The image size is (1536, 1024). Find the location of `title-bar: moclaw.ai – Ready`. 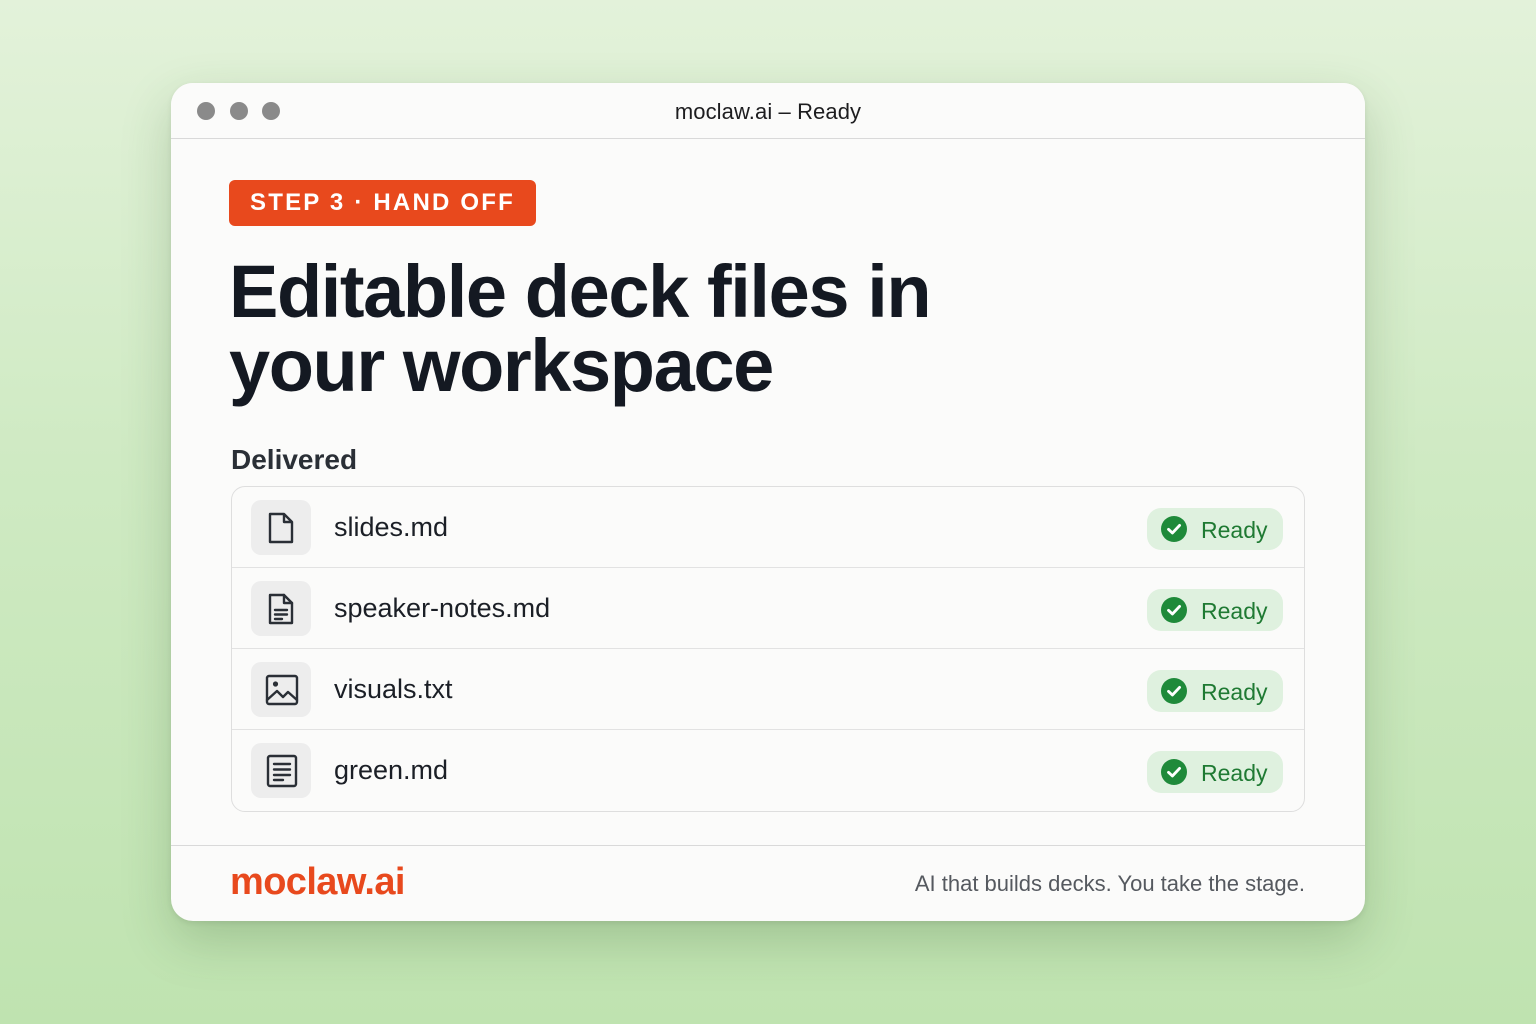

title-bar: moclaw.ai – Ready is located at coordinates (768, 111).